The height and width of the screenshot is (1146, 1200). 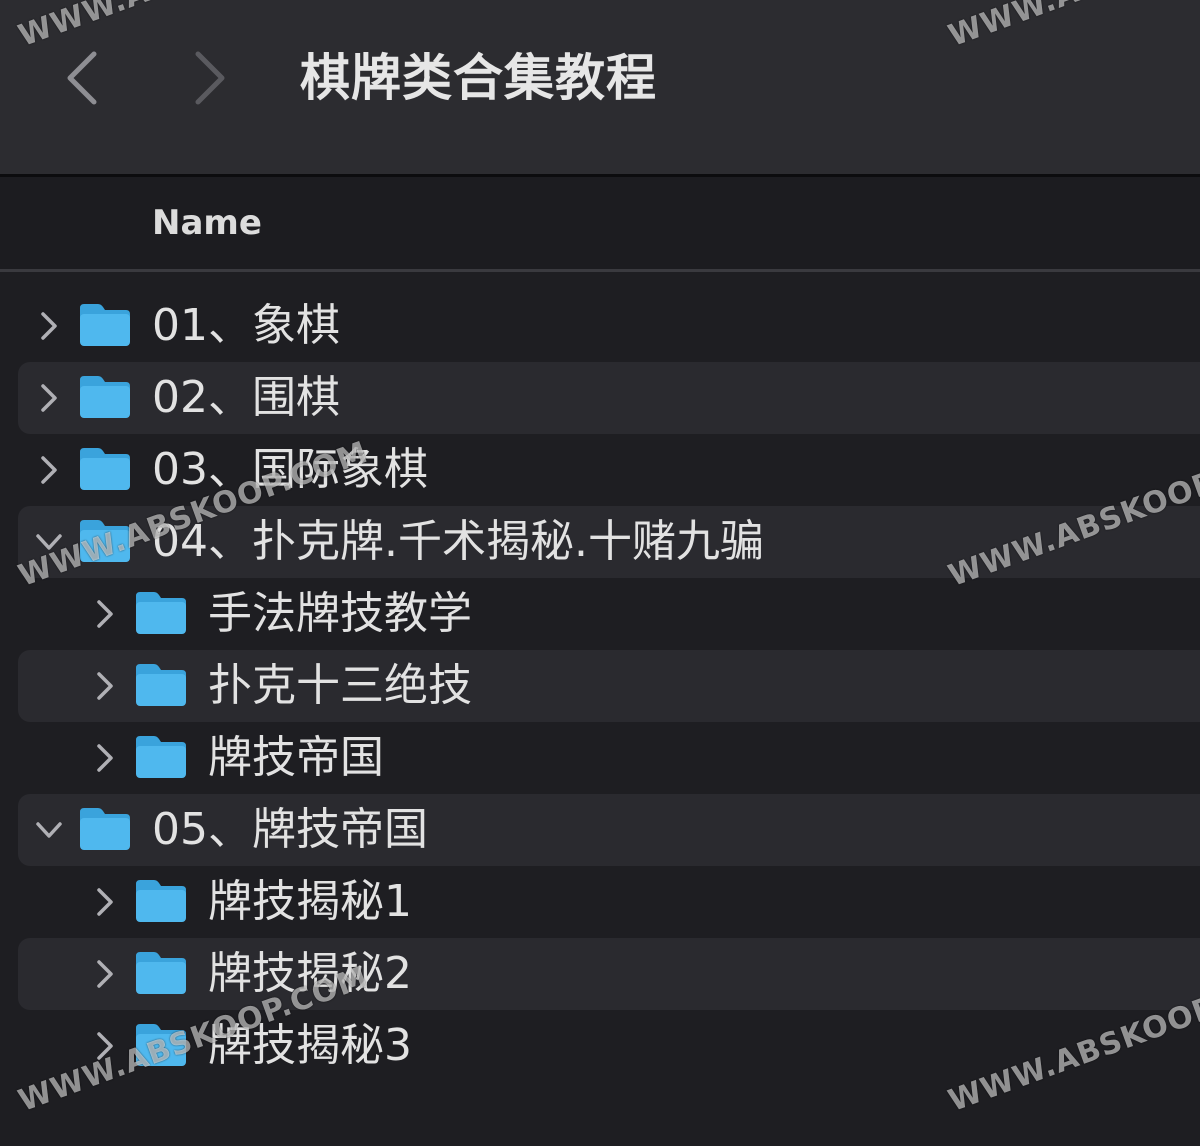 I want to click on back-button, so click(x=82, y=78).